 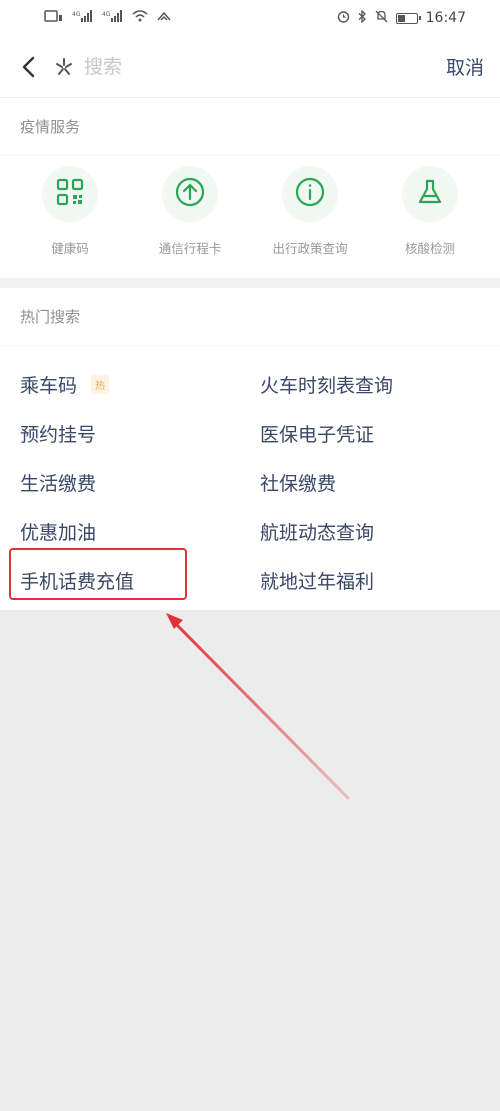 I want to click on section-divider, so click(x=250, y=283).